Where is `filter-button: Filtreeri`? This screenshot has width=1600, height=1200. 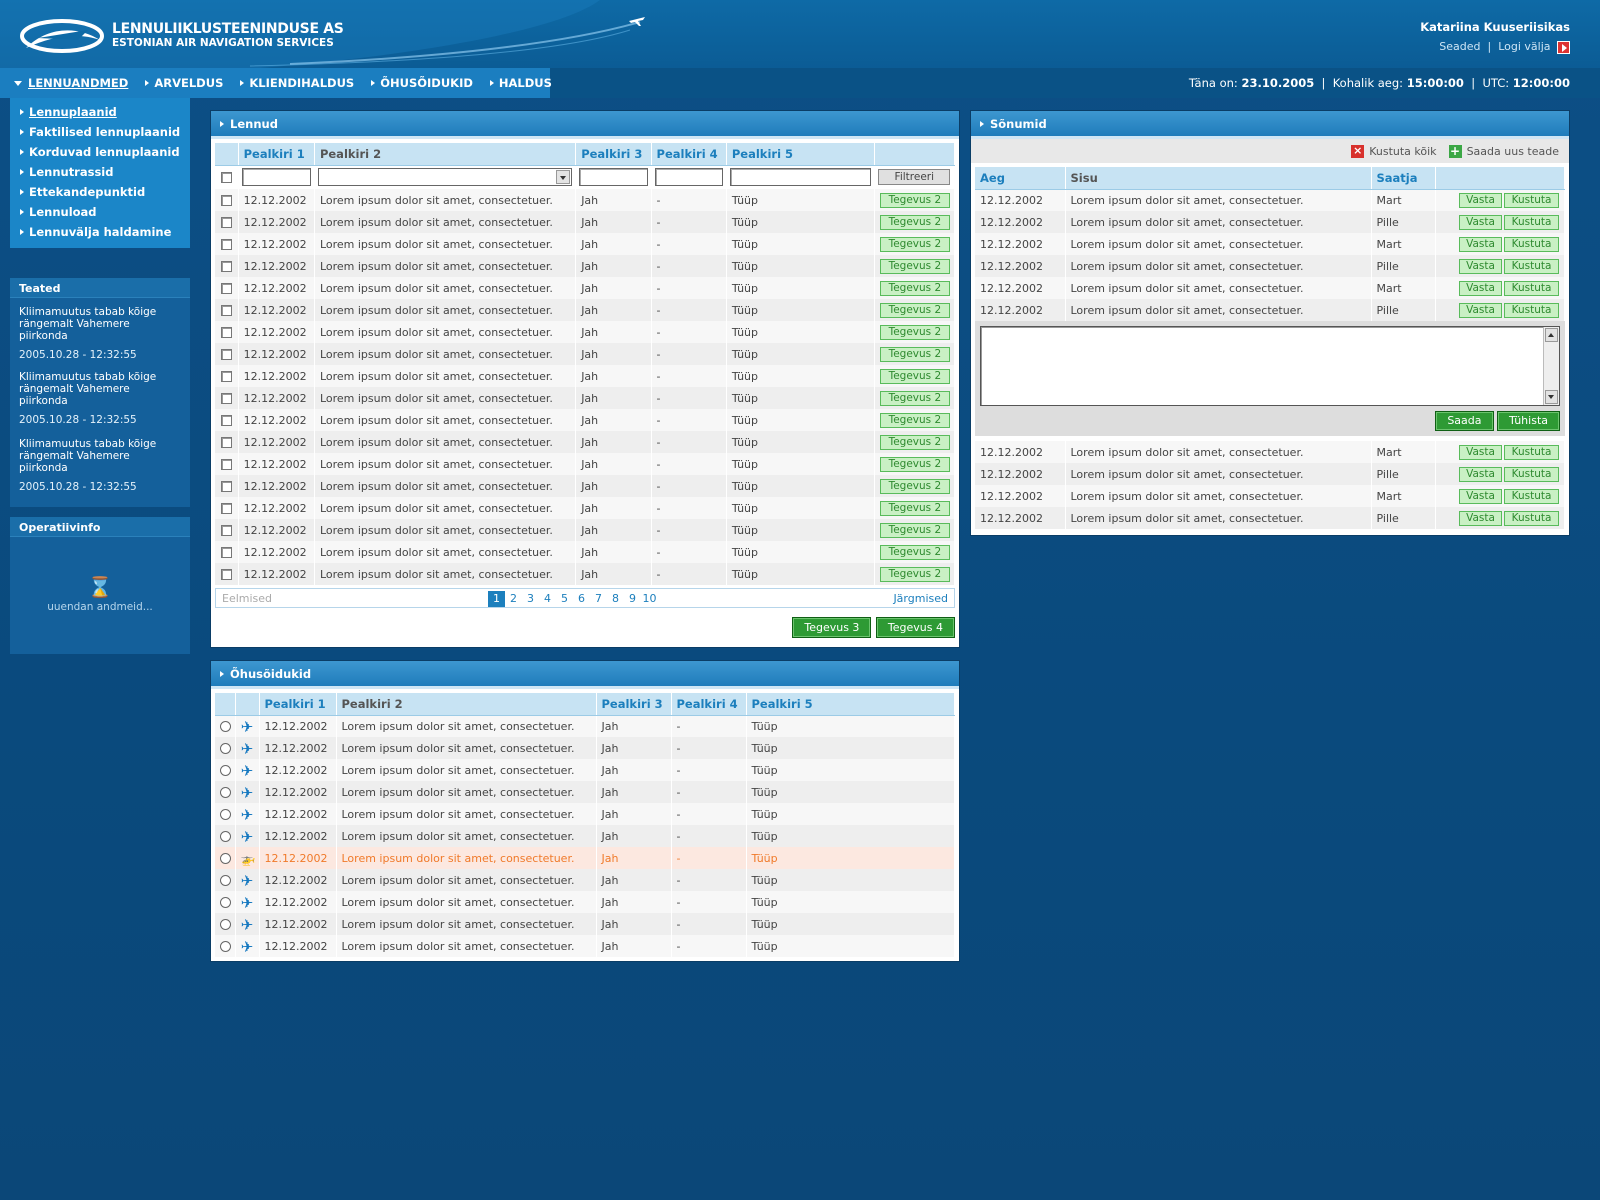 filter-button: Filtreeri is located at coordinates (914, 177).